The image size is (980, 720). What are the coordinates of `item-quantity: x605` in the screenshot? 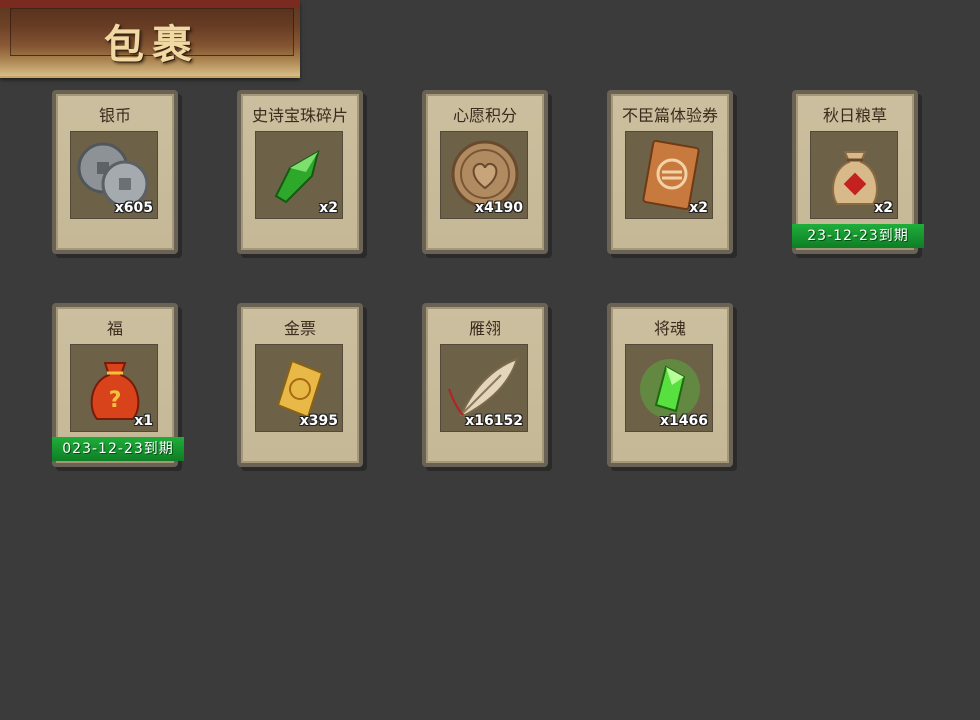 It's located at (133, 208).